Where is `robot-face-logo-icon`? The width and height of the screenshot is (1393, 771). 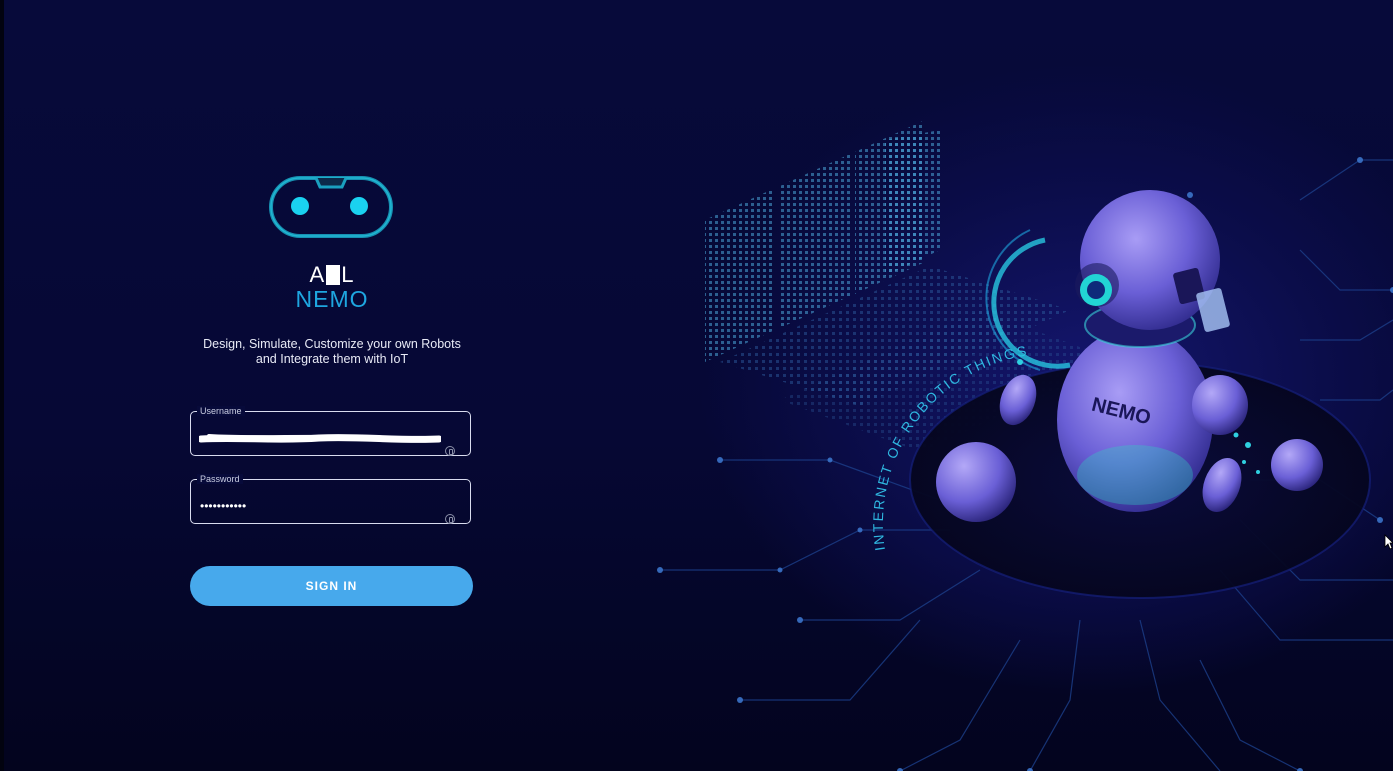 robot-face-logo-icon is located at coordinates (331, 207).